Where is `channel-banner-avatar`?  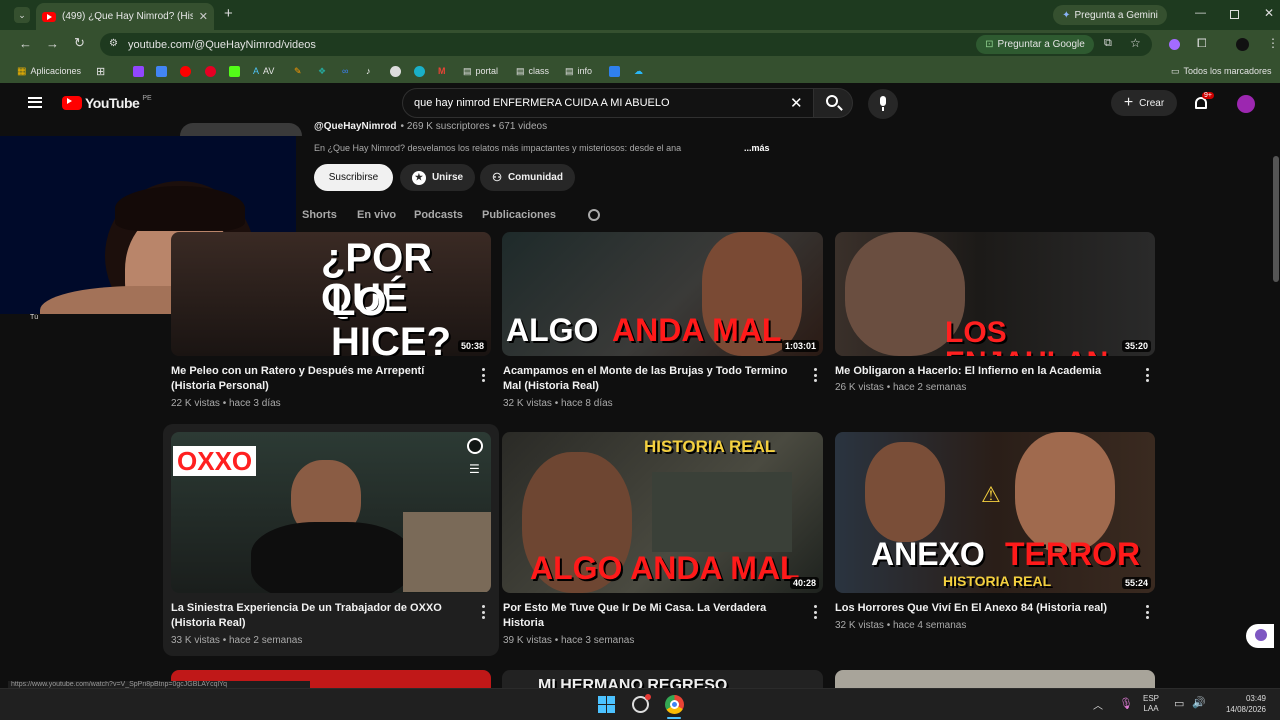 channel-banner-avatar is located at coordinates (241, 129).